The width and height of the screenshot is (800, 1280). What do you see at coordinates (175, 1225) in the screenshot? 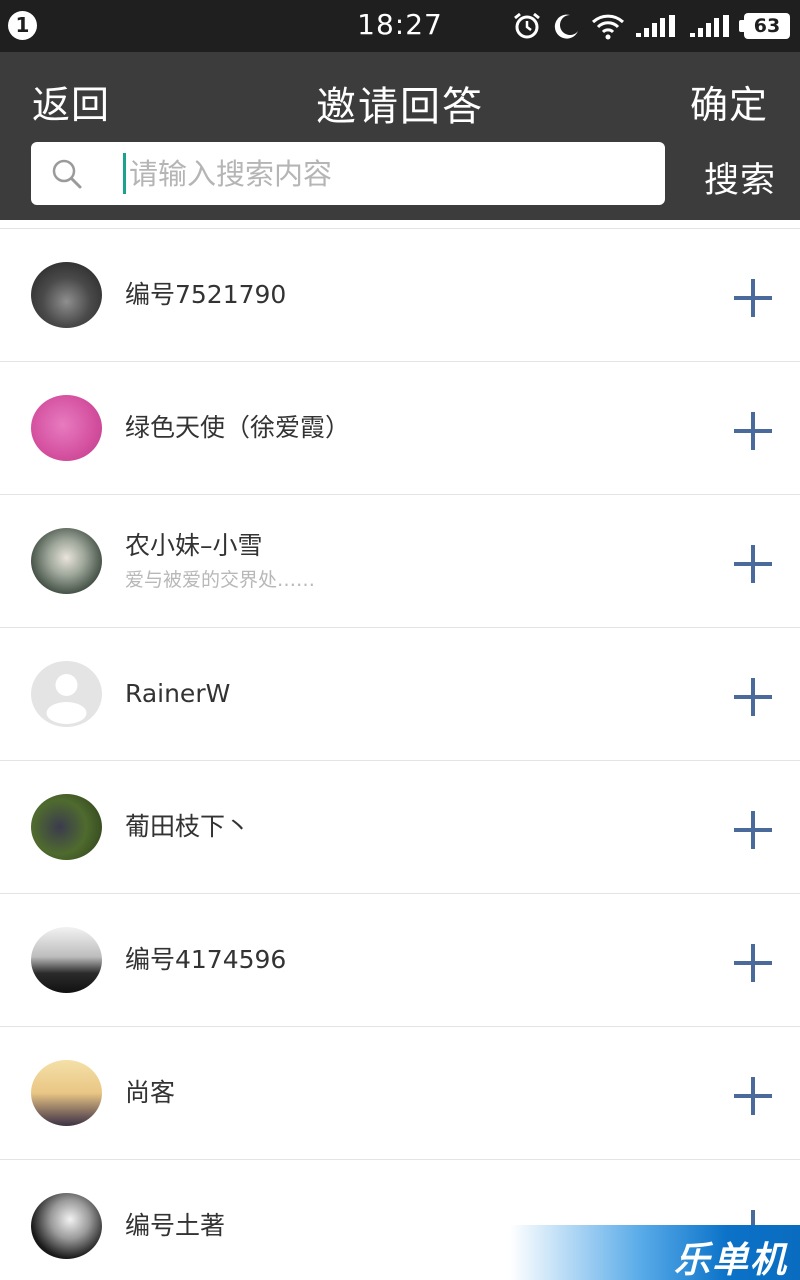
I see `user-name: 编号土著` at bounding box center [175, 1225].